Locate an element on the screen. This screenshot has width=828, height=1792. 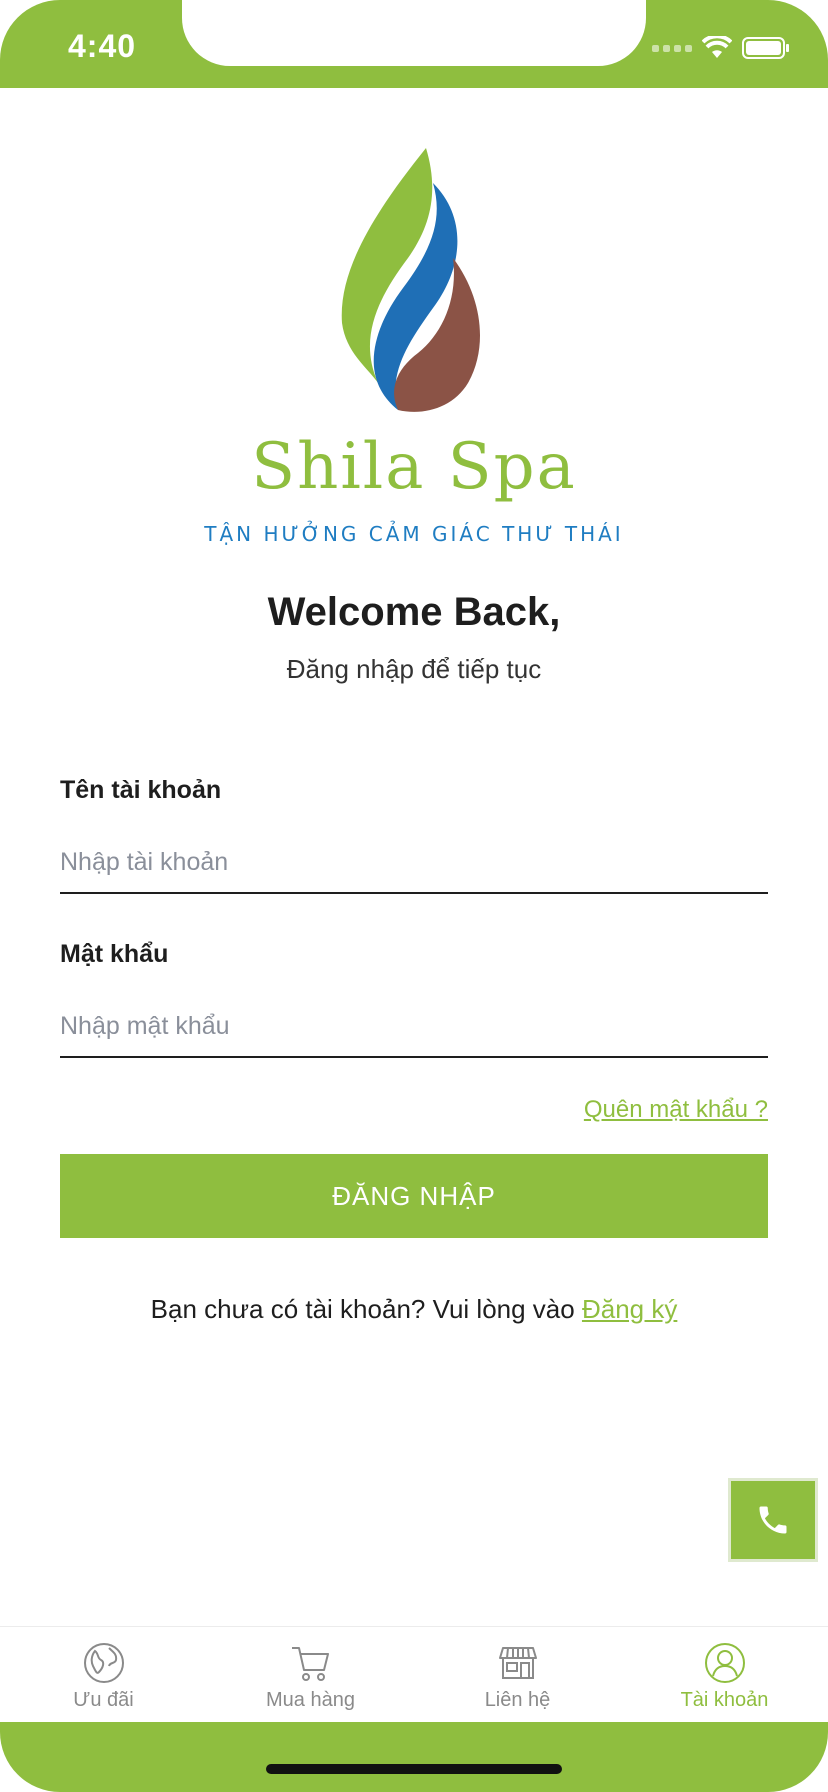
status-icons is located at coordinates (721, 48).